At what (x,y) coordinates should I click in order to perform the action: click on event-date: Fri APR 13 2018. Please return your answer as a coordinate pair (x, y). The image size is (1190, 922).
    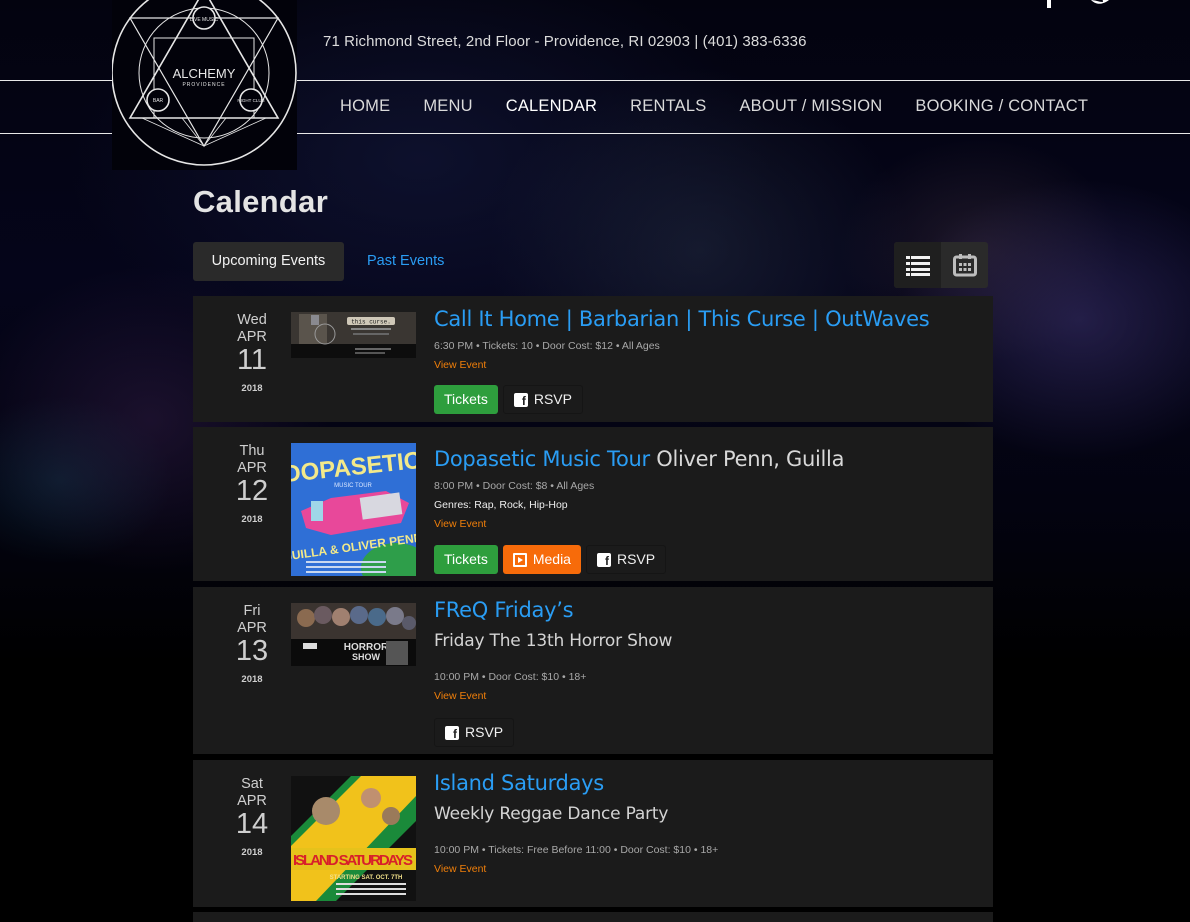
    Looking at the image, I should click on (252, 644).